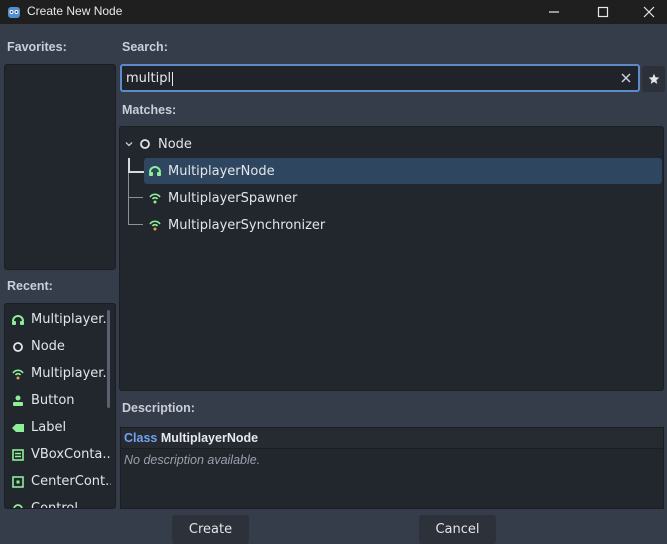 The width and height of the screenshot is (667, 544). I want to click on favorite-button, so click(653, 79).